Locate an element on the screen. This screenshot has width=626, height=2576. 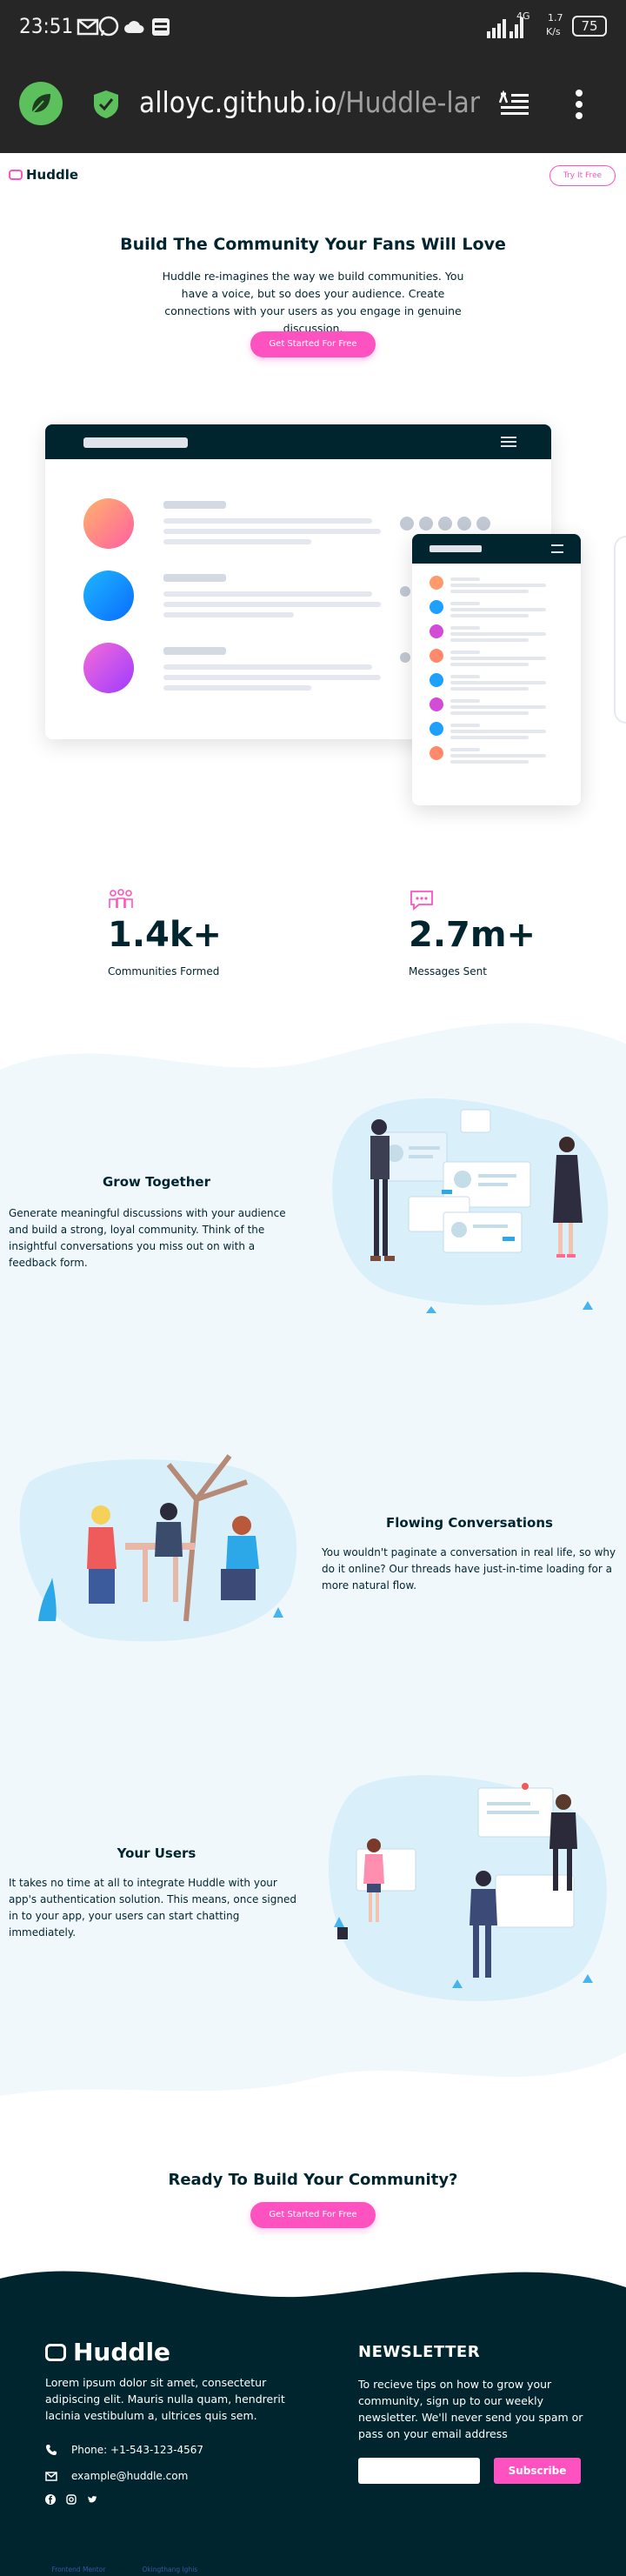
cta-title: Ready To Build Your Community? is located at coordinates (313, 2180).